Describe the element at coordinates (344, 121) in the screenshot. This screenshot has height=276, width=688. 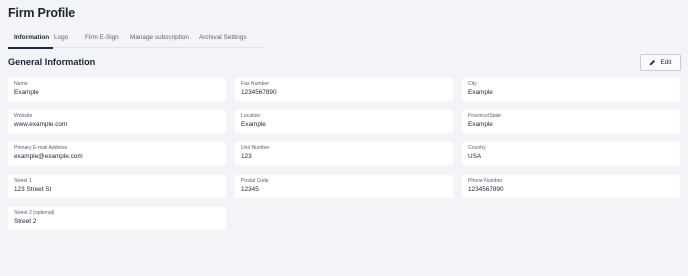
I see `field-location: Location Example` at that location.